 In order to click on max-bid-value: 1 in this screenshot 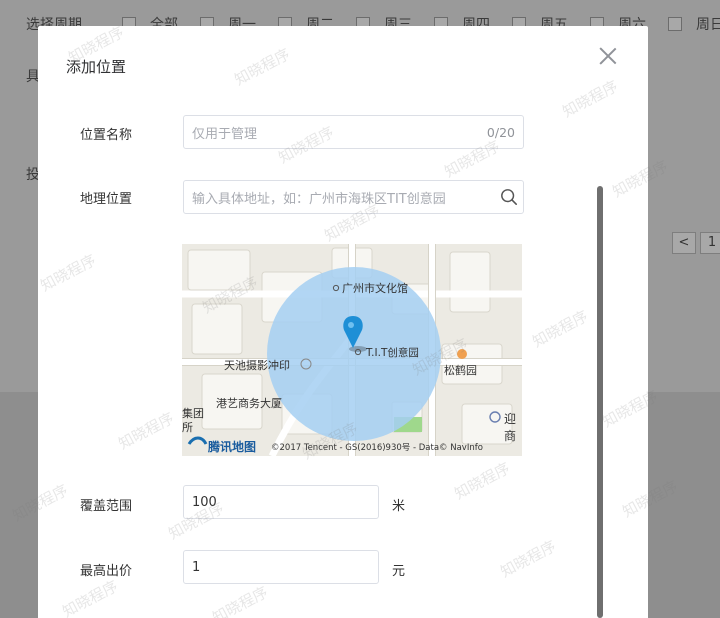, I will do `click(196, 567)`.